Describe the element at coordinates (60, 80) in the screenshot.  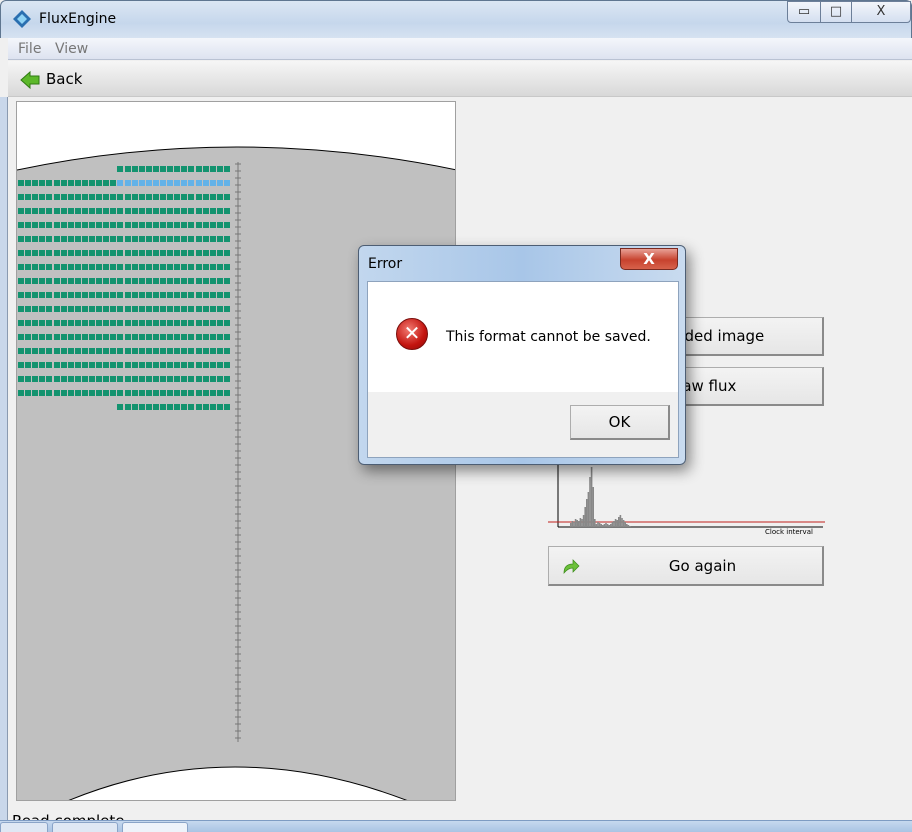
I see `back-button: Back` at that location.